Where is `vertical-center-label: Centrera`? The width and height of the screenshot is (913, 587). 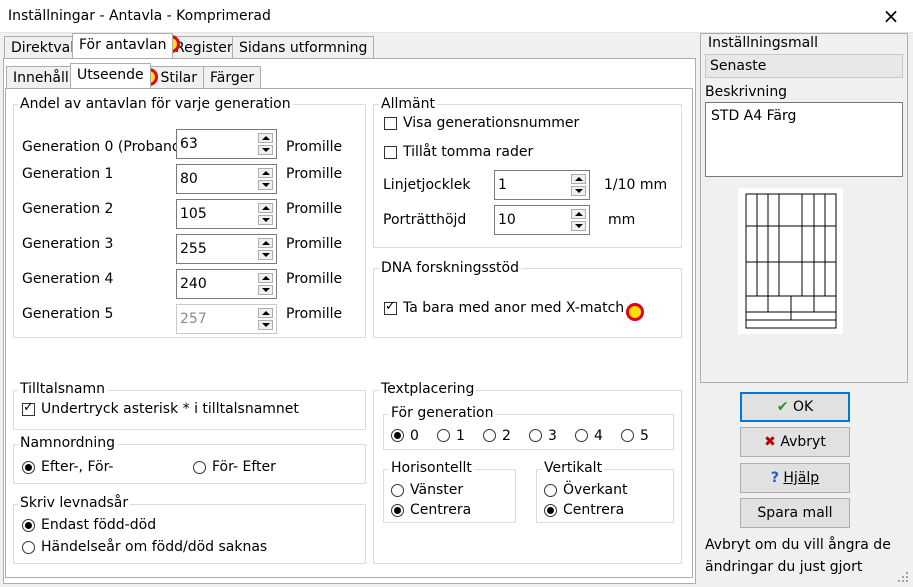 vertical-center-label: Centrera is located at coordinates (594, 510).